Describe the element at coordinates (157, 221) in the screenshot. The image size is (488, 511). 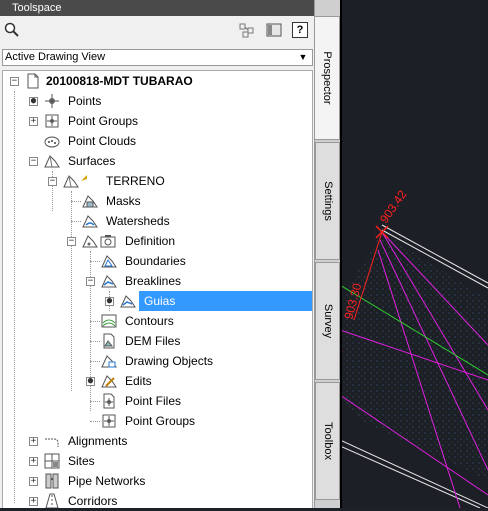
I see `tree-item-watersheds: Watersheds` at that location.